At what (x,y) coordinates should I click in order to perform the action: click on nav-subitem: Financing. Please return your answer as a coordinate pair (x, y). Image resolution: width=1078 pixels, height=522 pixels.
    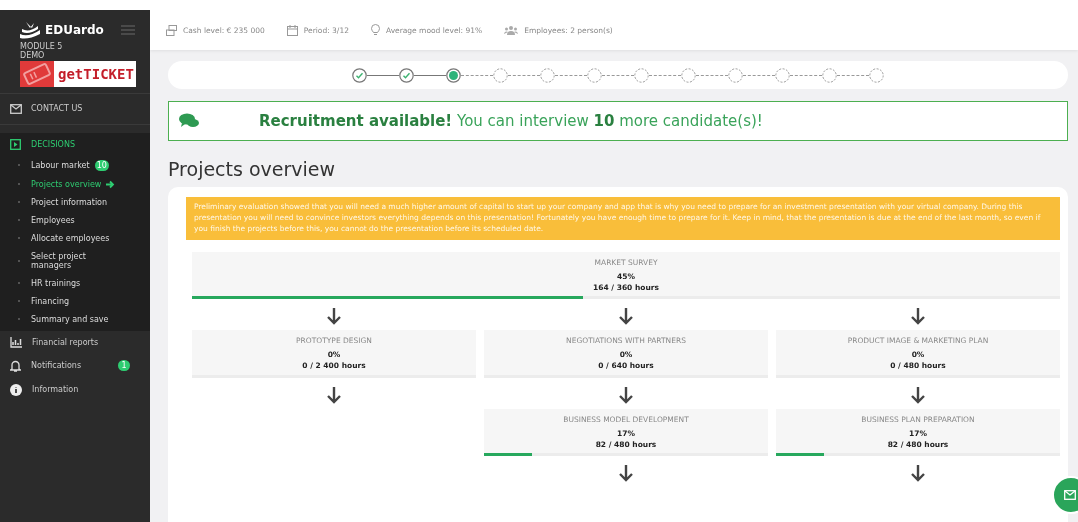
    Looking at the image, I should click on (75, 301).